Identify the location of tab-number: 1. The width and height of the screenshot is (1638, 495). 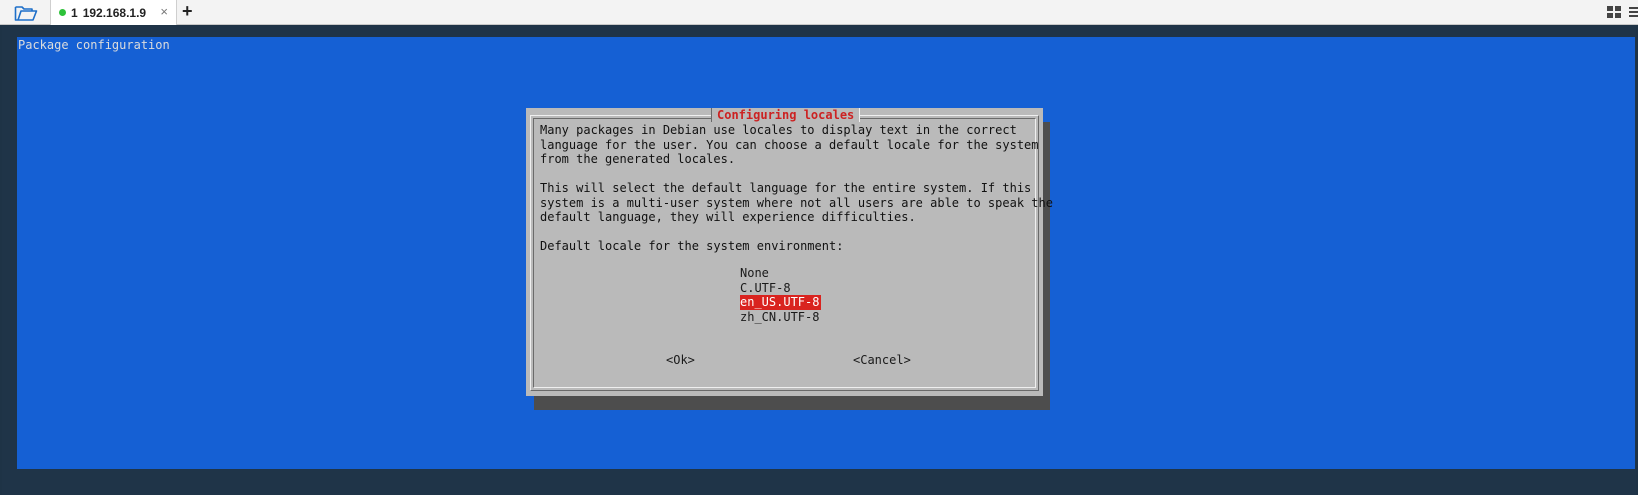
(74, 12).